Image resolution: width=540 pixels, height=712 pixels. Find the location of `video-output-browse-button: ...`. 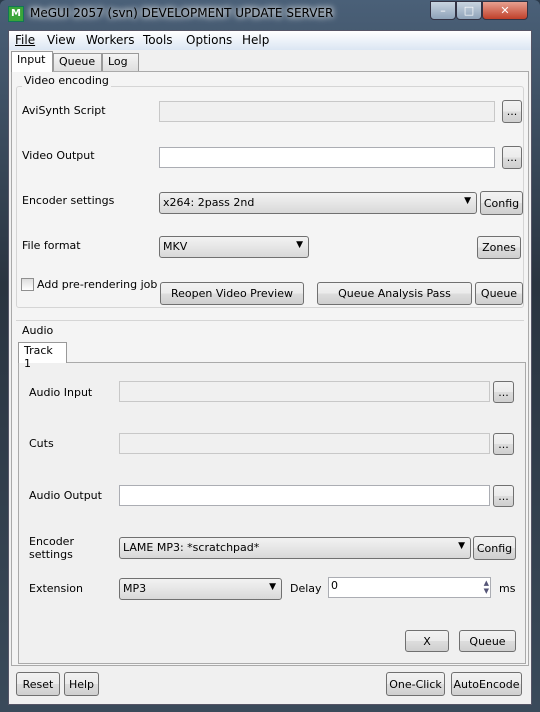

video-output-browse-button: ... is located at coordinates (512, 157).